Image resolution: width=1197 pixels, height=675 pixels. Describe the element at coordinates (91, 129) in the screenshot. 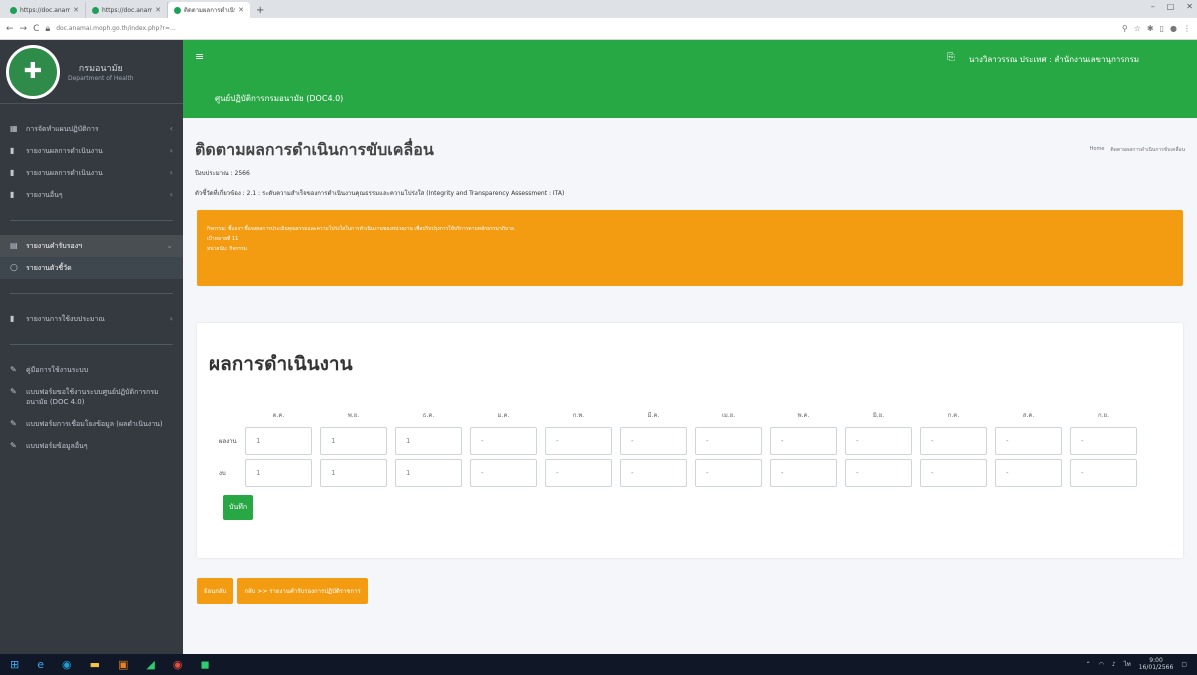

I see `sidebar-item-plan: ▦ การจัดทำแผนปฏิบัติการ ‹` at that location.